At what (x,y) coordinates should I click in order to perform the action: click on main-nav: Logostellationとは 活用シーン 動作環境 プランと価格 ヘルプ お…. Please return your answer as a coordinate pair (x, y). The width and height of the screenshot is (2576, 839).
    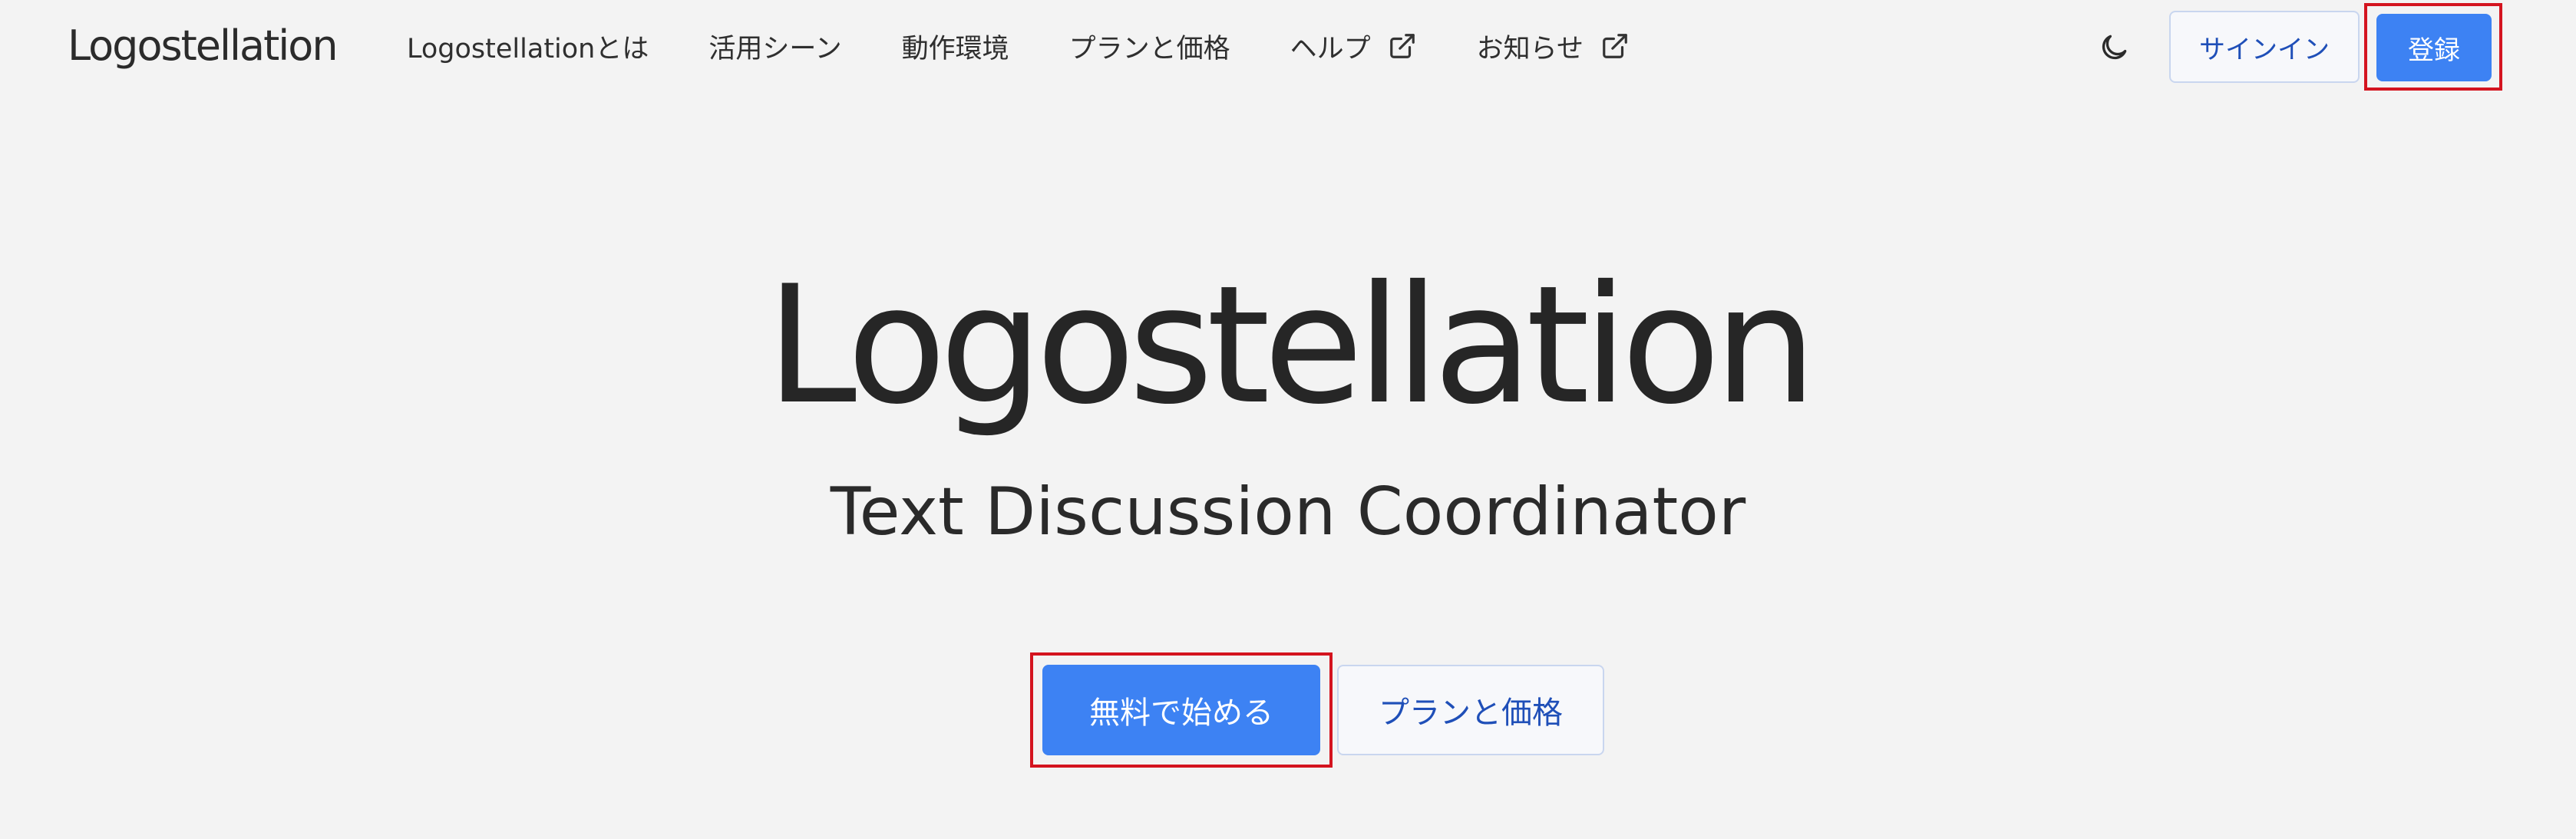
    Looking at the image, I should click on (1048, 46).